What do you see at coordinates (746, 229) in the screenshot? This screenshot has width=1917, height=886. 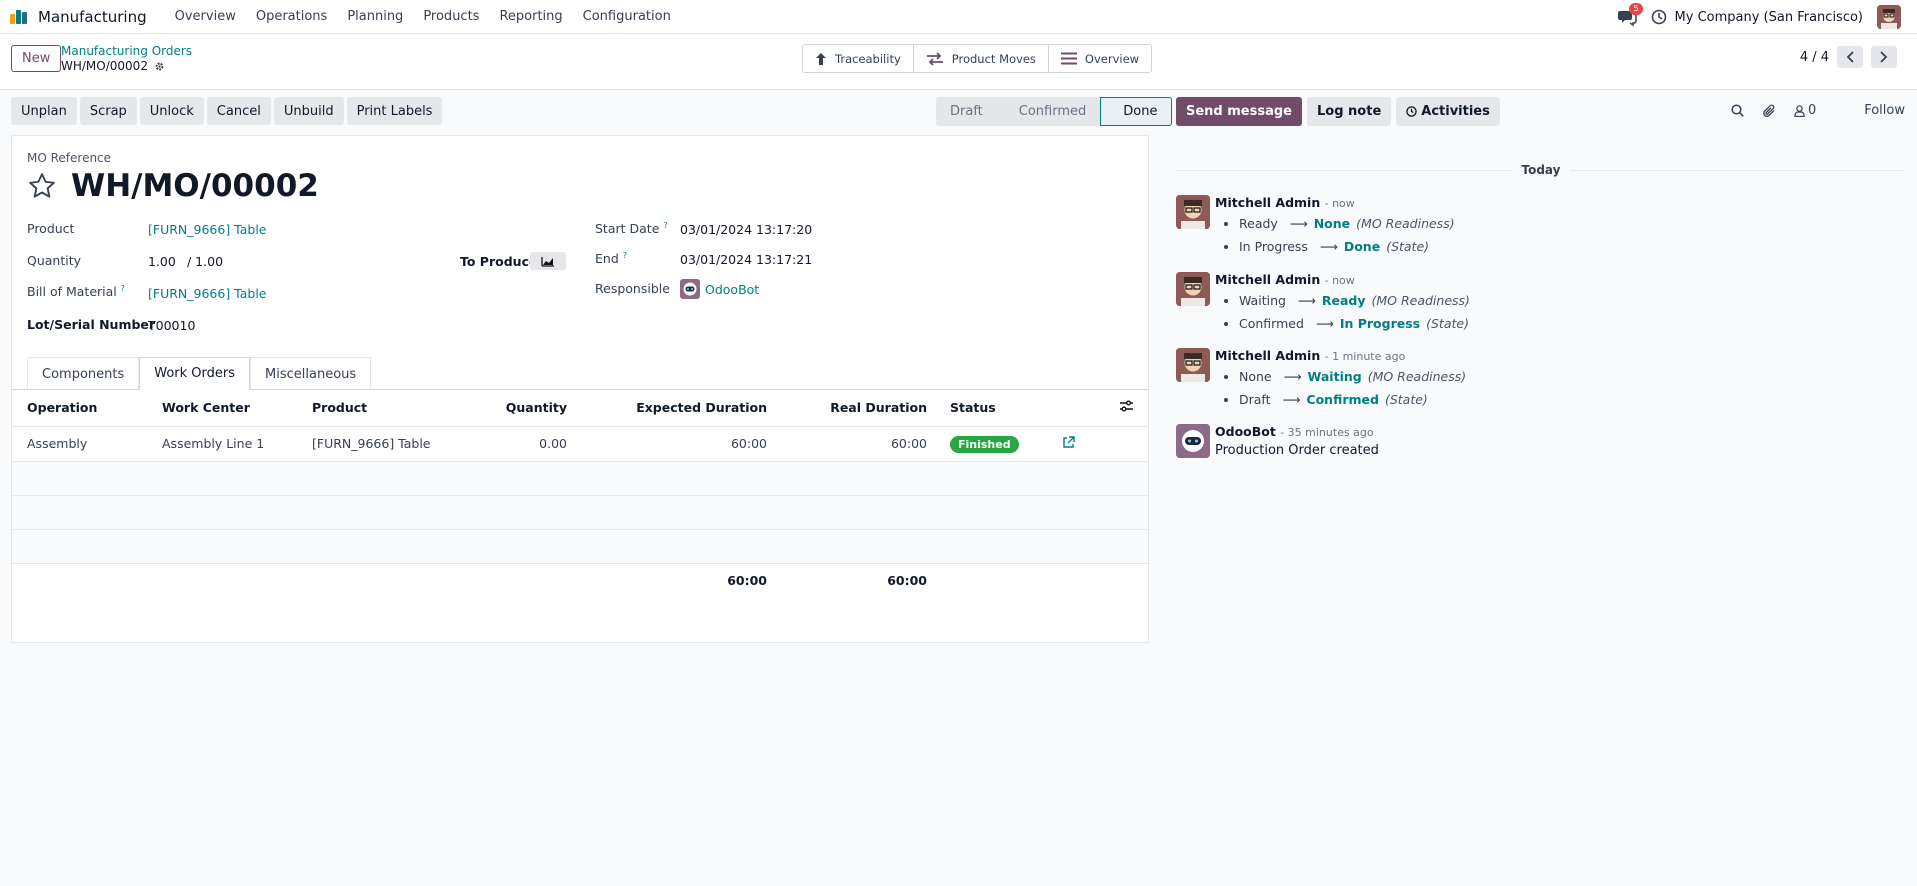 I see `start-date-value: 03/01/2024 13:17:20` at bounding box center [746, 229].